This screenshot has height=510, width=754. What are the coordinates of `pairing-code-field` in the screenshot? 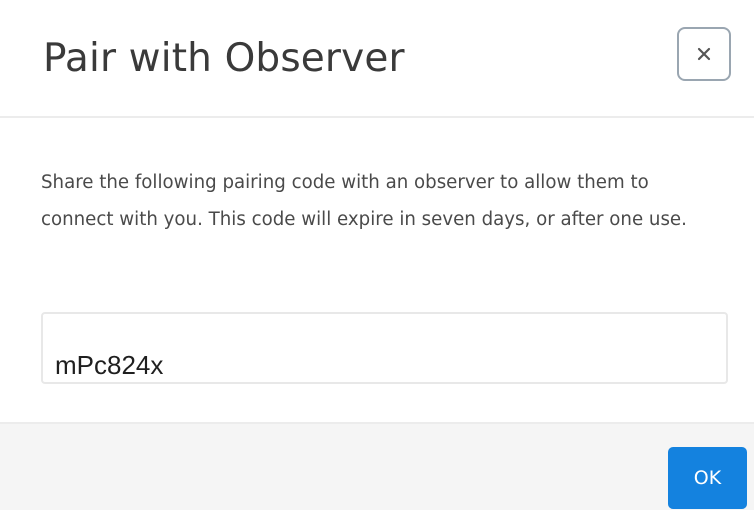 It's located at (384, 348).